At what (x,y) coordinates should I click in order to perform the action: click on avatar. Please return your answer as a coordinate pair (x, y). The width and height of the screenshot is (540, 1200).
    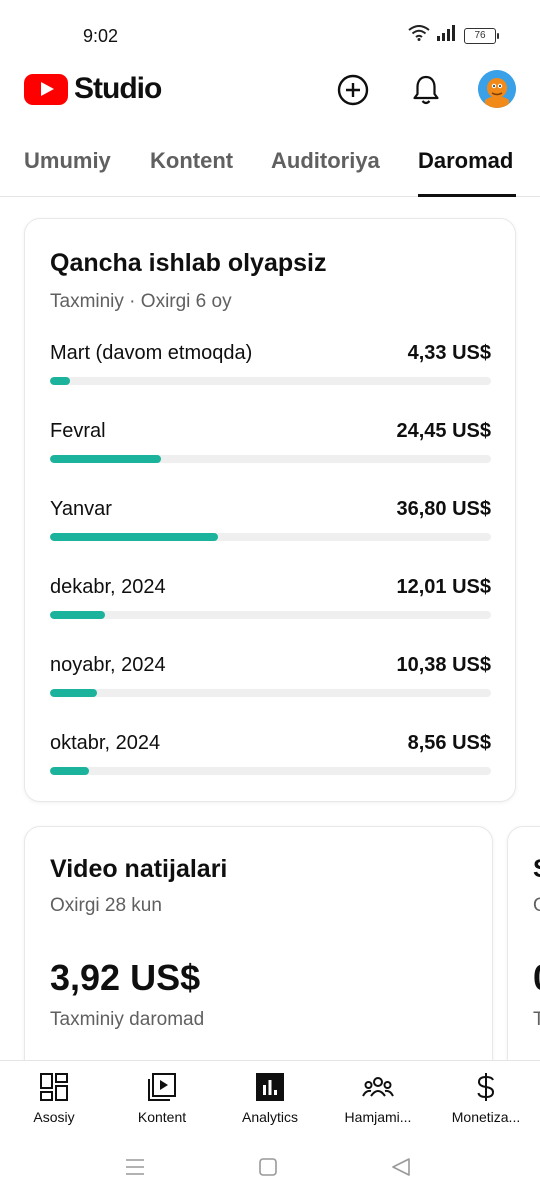
    Looking at the image, I should click on (497, 89).